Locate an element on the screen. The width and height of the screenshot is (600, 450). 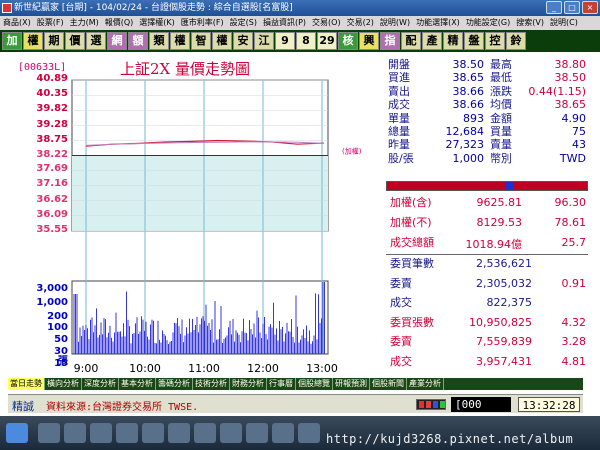
analysis-tab: 深度分析 is located at coordinates (100, 384).